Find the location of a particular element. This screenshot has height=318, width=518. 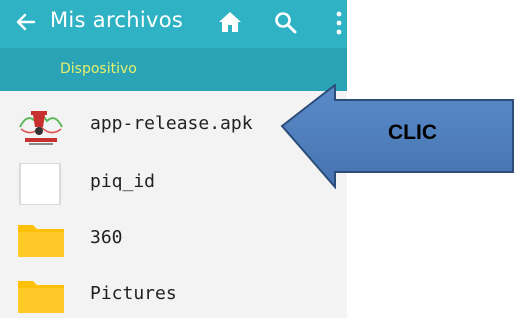

breadcrumb: Dispositivo is located at coordinates (98, 69).